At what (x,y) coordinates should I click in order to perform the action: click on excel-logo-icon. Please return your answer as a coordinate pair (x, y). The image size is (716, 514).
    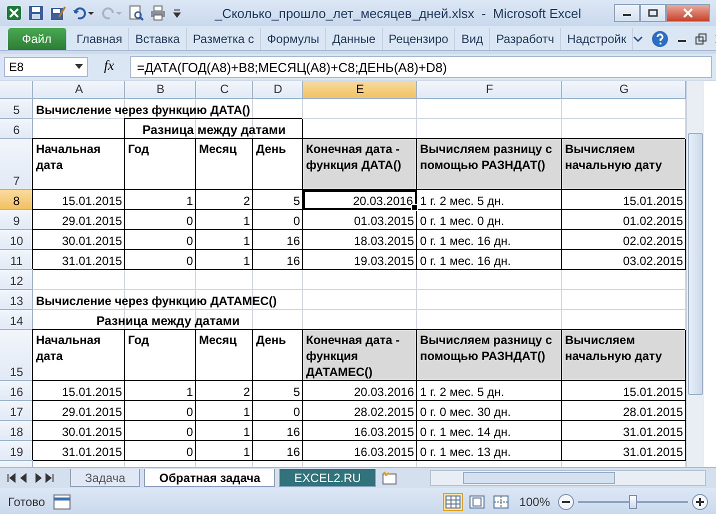
    Looking at the image, I should click on (14, 13).